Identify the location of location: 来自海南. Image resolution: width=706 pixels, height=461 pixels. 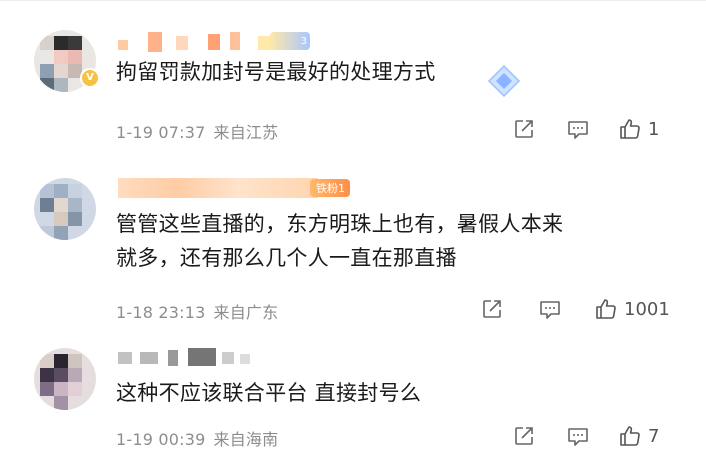
(246, 439).